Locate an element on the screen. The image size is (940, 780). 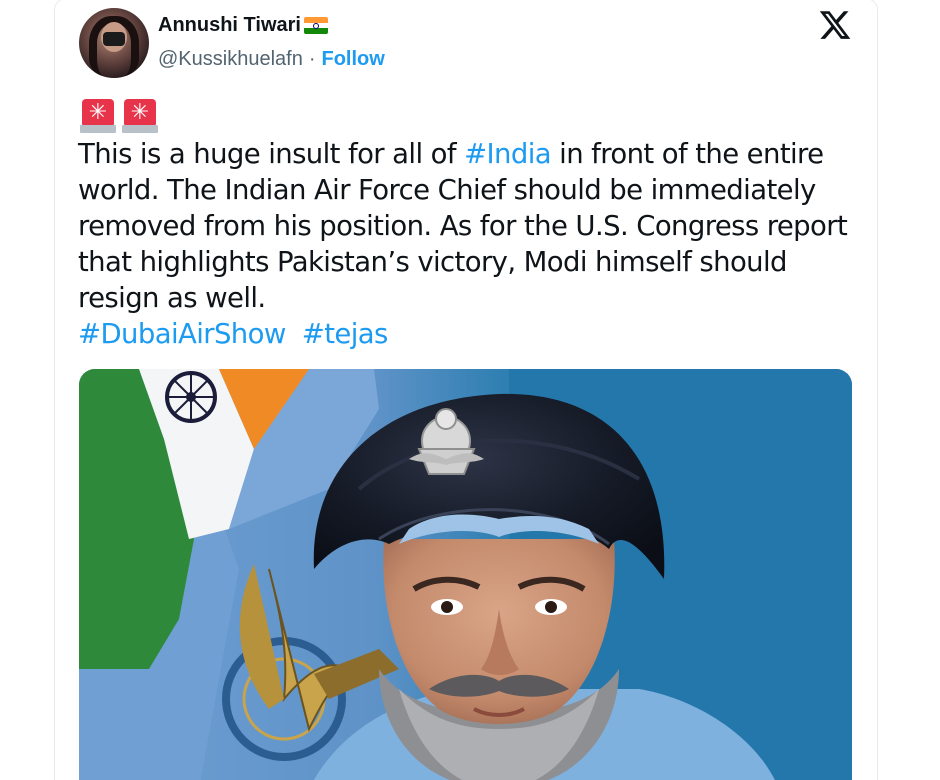
india-flag-icon is located at coordinates (315, 25).